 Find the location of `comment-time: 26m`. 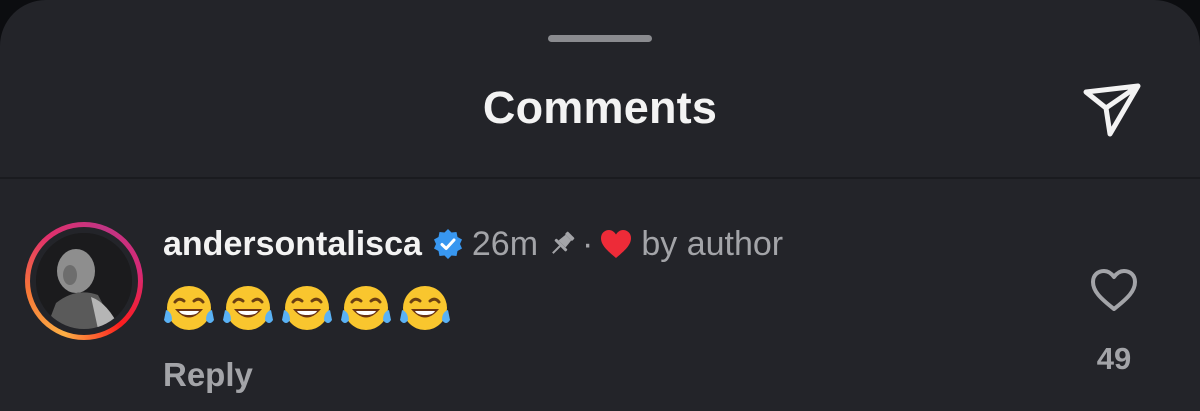

comment-time: 26m is located at coordinates (505, 243).